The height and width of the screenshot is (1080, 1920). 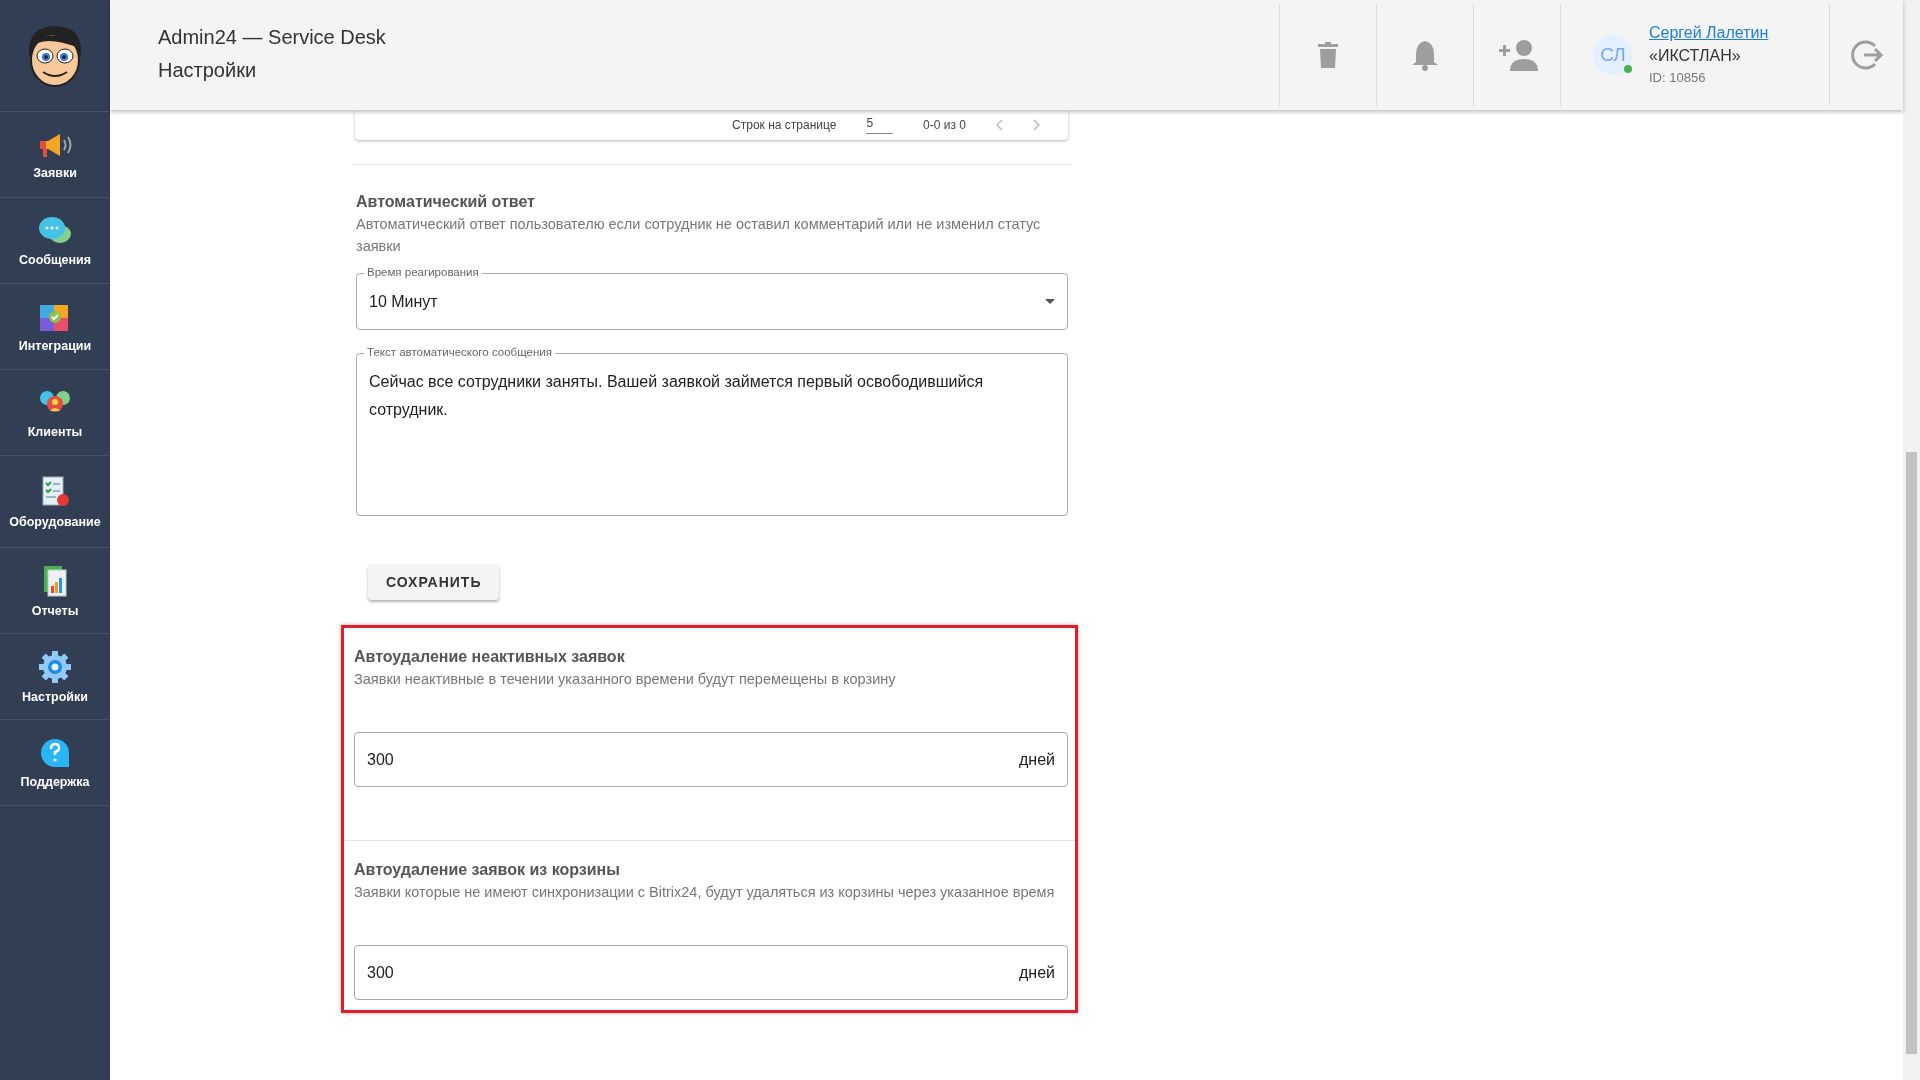 I want to click on bell-icon, so click(x=1425, y=55).